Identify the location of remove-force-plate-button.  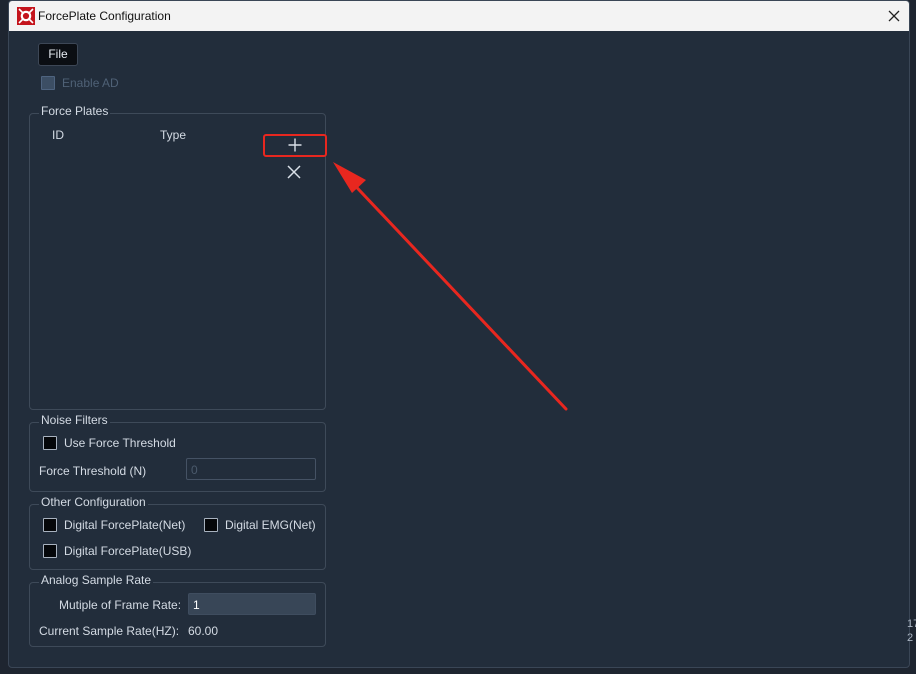
(294, 172).